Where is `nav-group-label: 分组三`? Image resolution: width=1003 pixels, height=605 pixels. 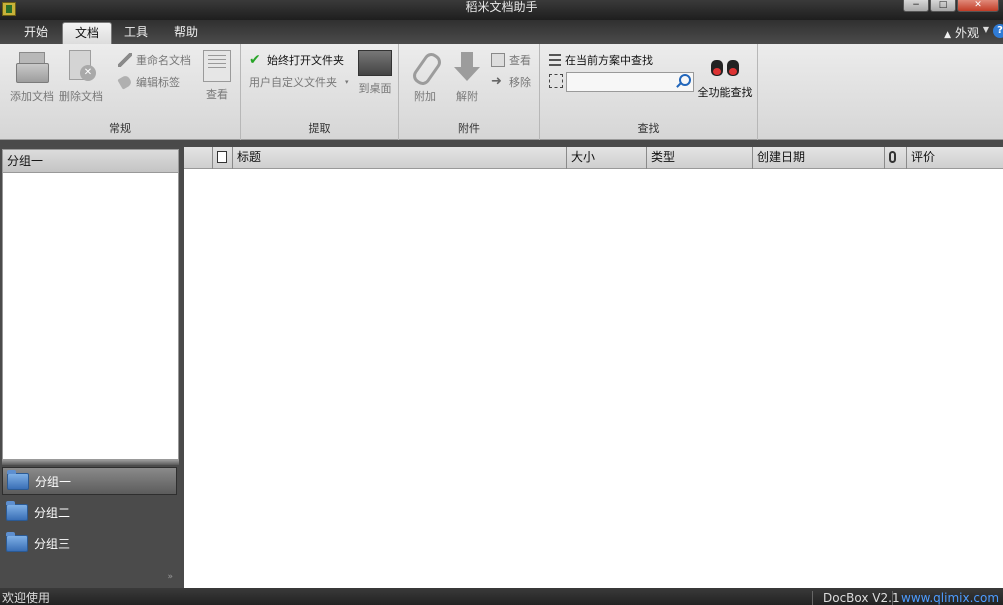
nav-group-label: 分组三 is located at coordinates (52, 543).